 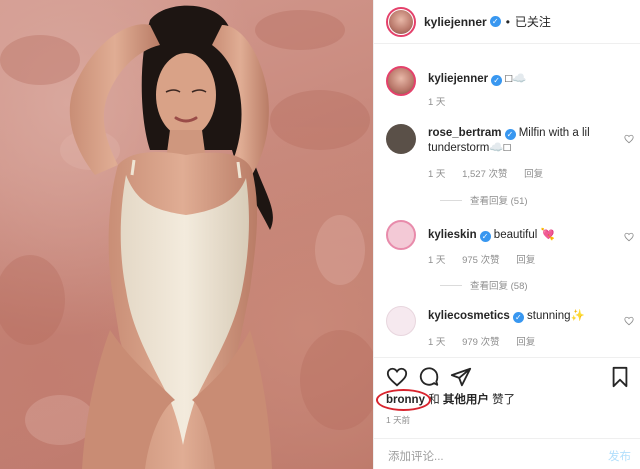 What do you see at coordinates (429, 377) in the screenshot?
I see `comment-icon` at bounding box center [429, 377].